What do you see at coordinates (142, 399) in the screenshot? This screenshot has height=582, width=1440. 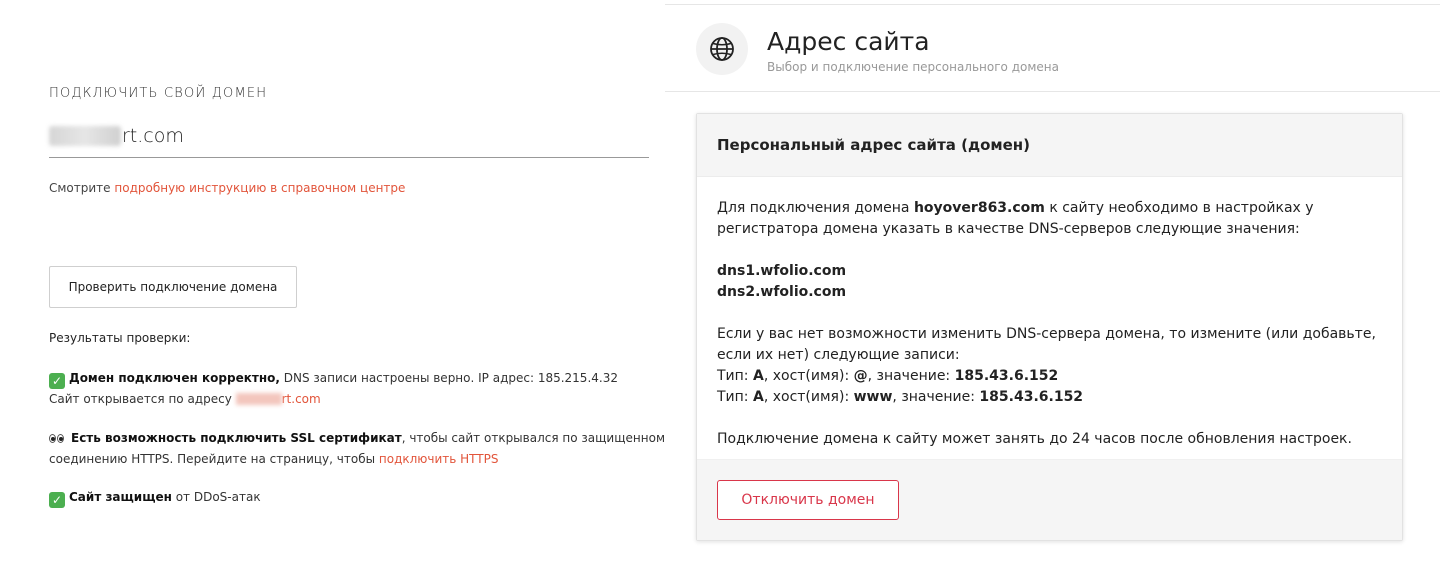 I see `result-domain-ok-line2: Сайт открывается по адресу` at bounding box center [142, 399].